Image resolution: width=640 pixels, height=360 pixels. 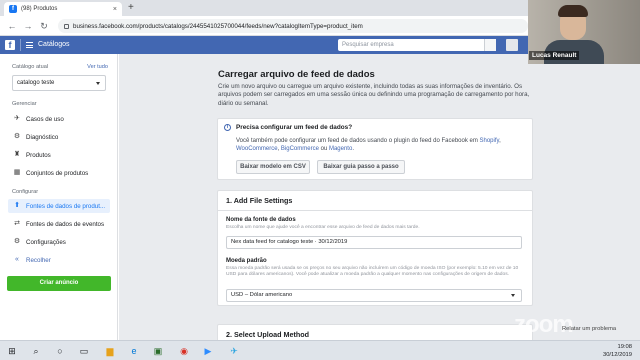 I want to click on sidebar-item-label: Produtos, so click(x=38, y=155).